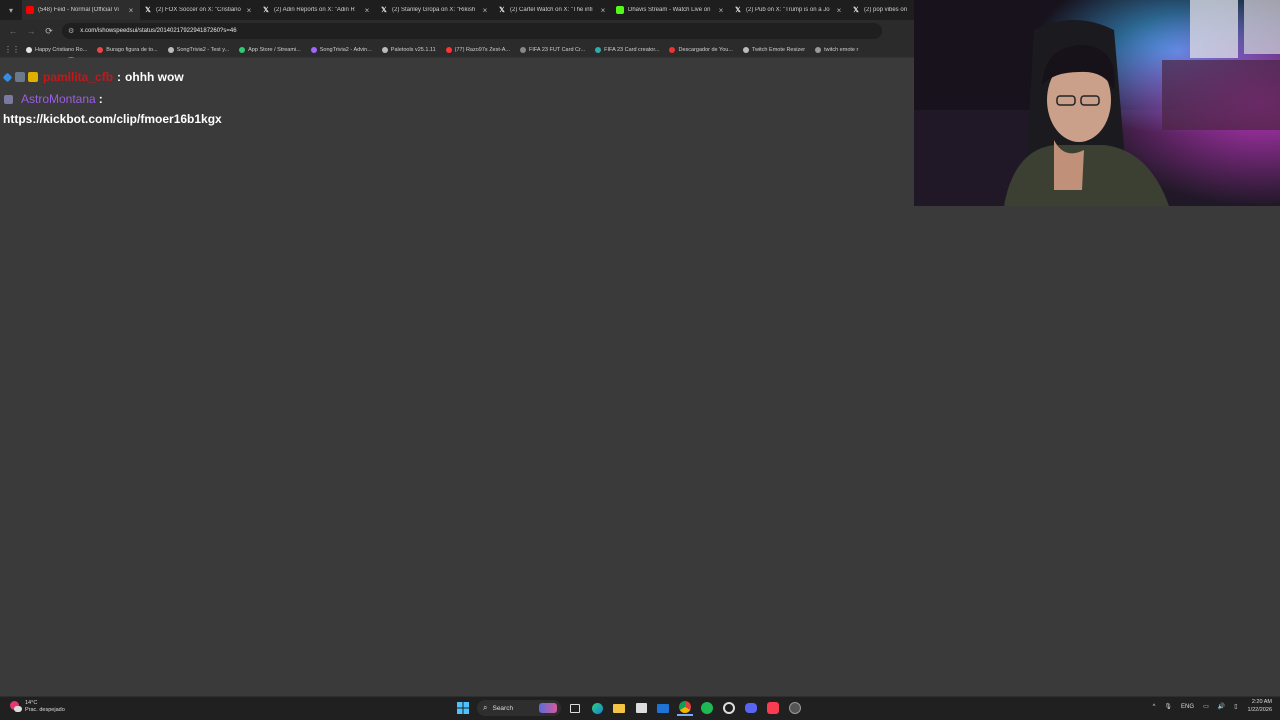 This screenshot has width=1280, height=720. What do you see at coordinates (314, 10) in the screenshot?
I see `tab-title: (2) Adin Reports on X: "Adin R` at bounding box center [314, 10].